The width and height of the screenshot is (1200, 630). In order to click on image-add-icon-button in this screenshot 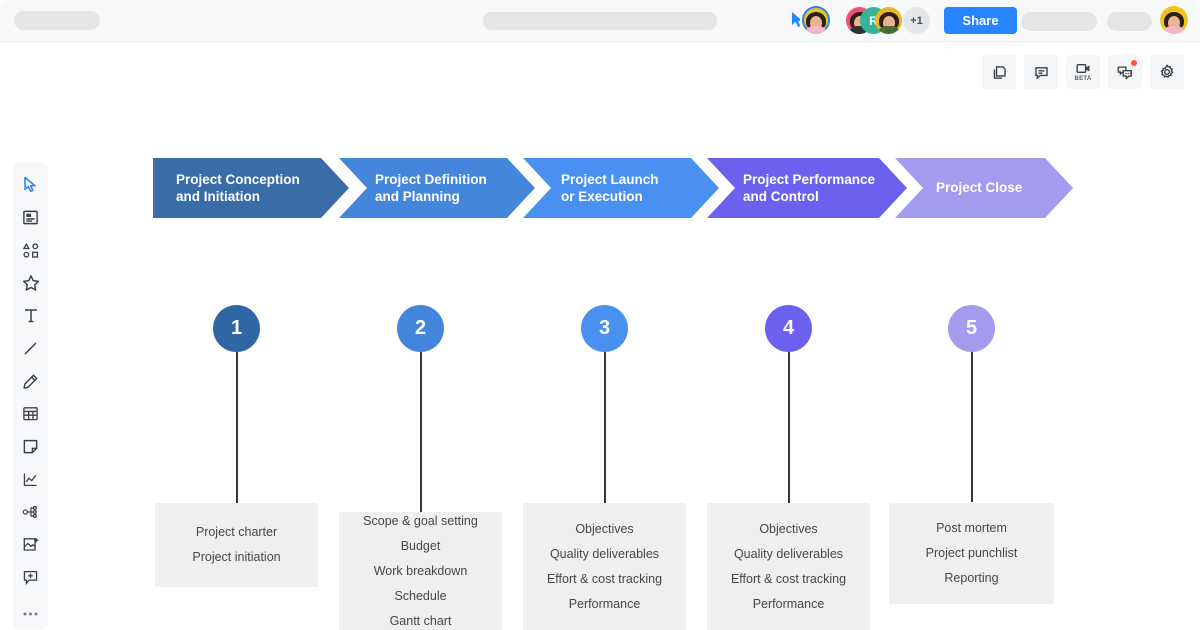, I will do `click(30, 547)`.